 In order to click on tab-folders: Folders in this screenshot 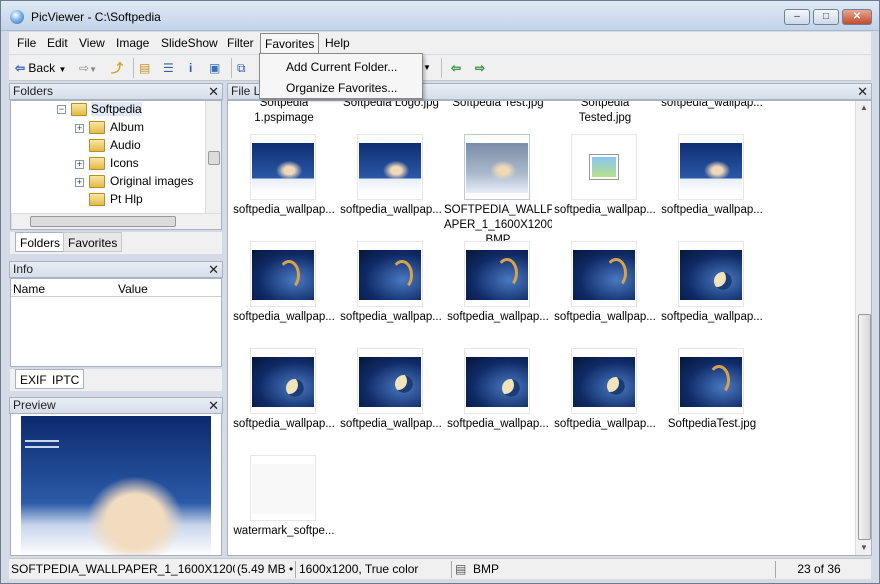, I will do `click(40, 242)`.